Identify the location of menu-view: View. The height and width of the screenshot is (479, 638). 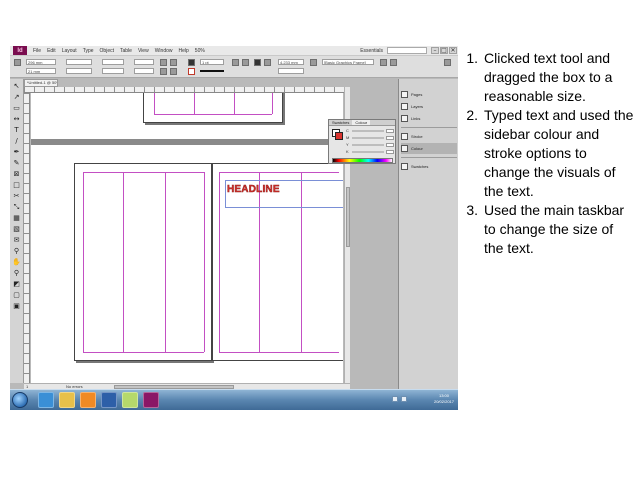
(143, 51).